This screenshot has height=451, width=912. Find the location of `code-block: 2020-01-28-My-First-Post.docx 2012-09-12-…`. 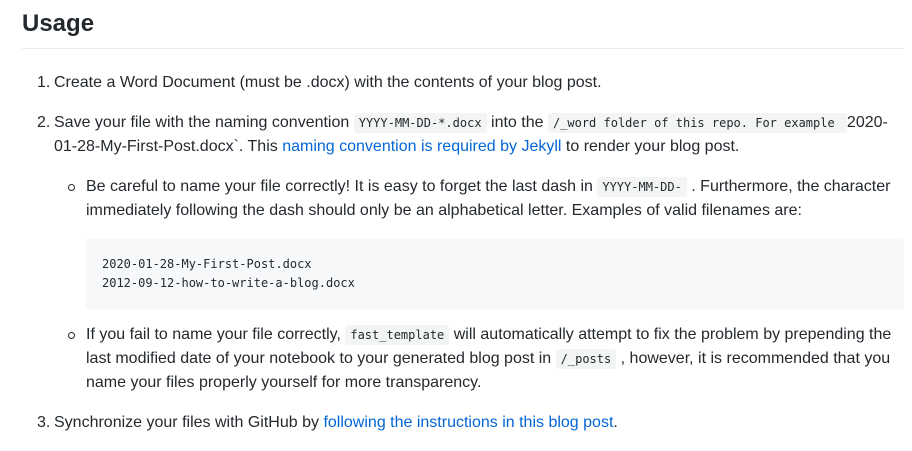

code-block: 2020-01-28-My-First-Post.docx 2012-09-12-… is located at coordinates (495, 274).